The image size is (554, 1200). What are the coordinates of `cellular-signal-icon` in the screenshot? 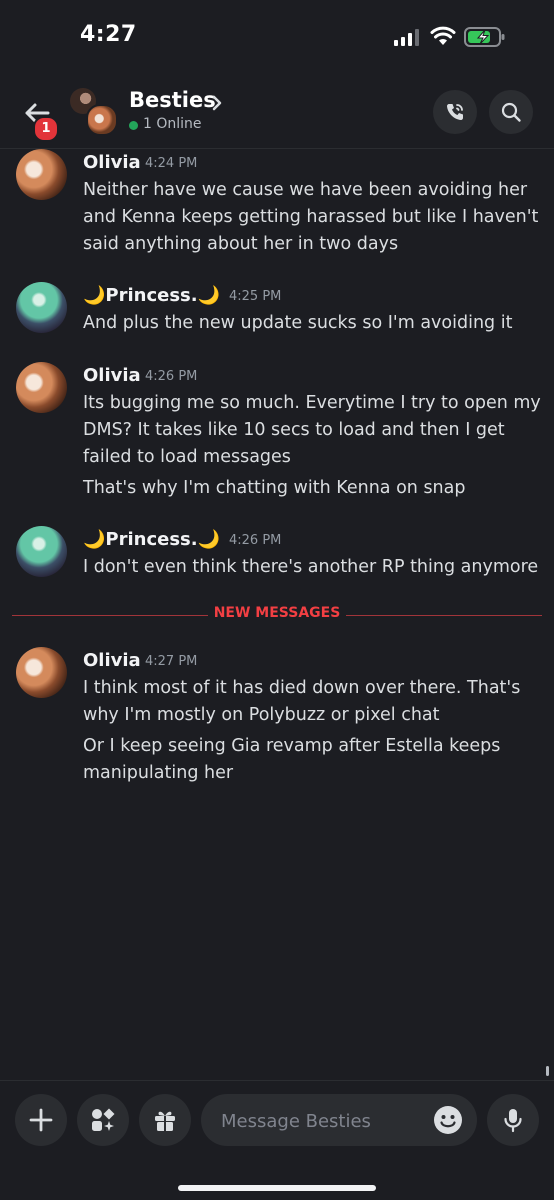 It's located at (407, 37).